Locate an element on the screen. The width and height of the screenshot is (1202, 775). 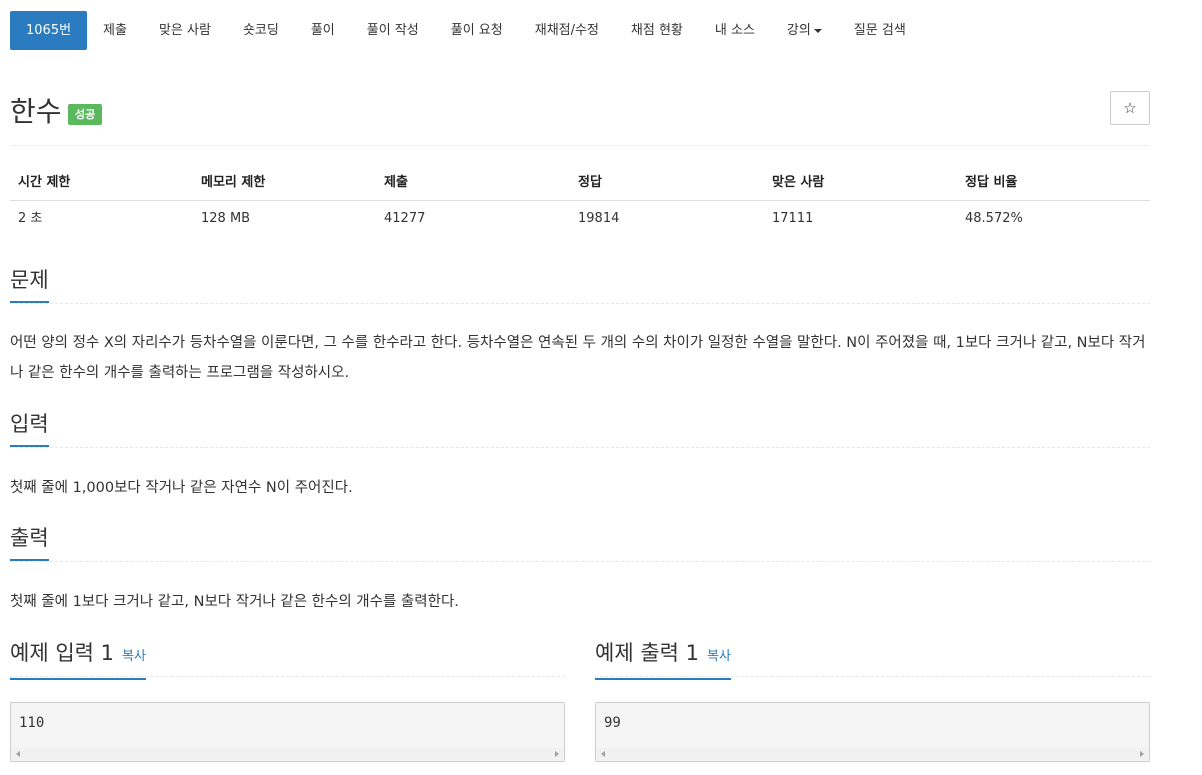
nav-lectures-label: 강의 is located at coordinates (798, 30).